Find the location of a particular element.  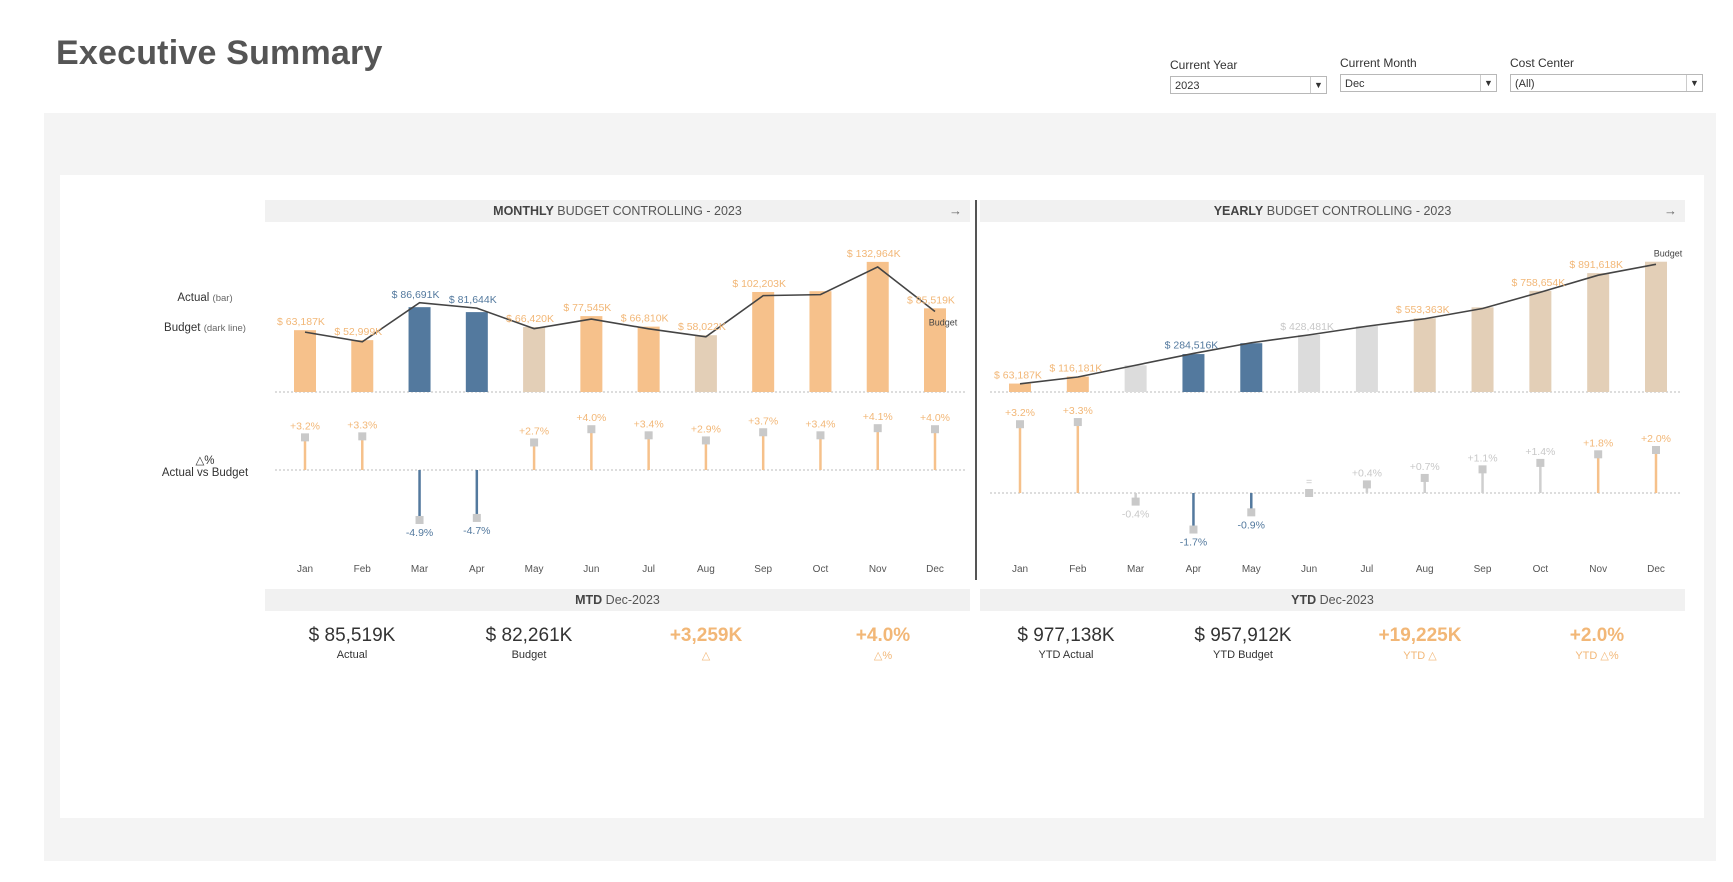

delta-value-label: +0.7% is located at coordinates (1425, 467).